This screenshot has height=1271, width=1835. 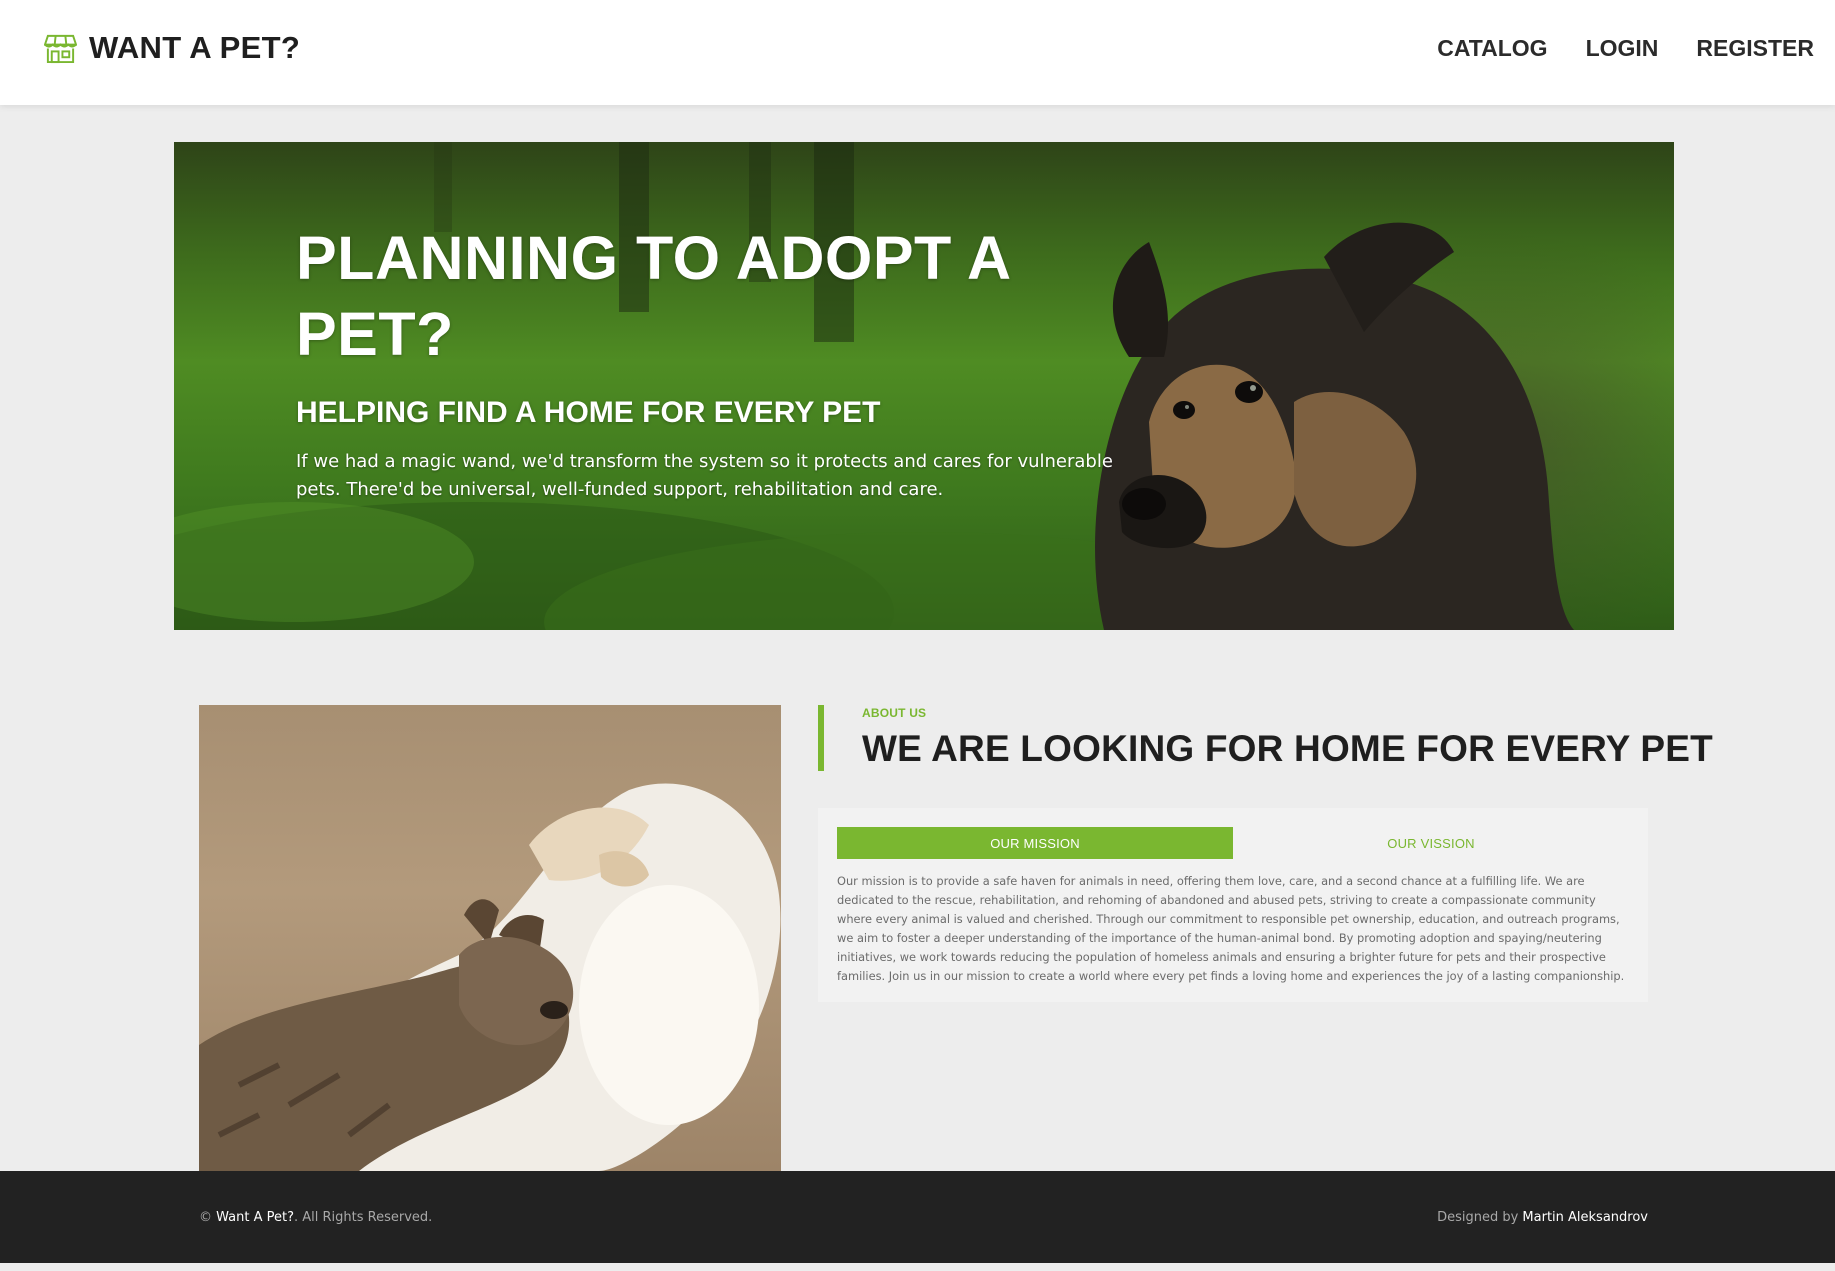 What do you see at coordinates (653, 296) in the screenshot?
I see `hero-title: PLANNING TO ADOPT A PET?` at bounding box center [653, 296].